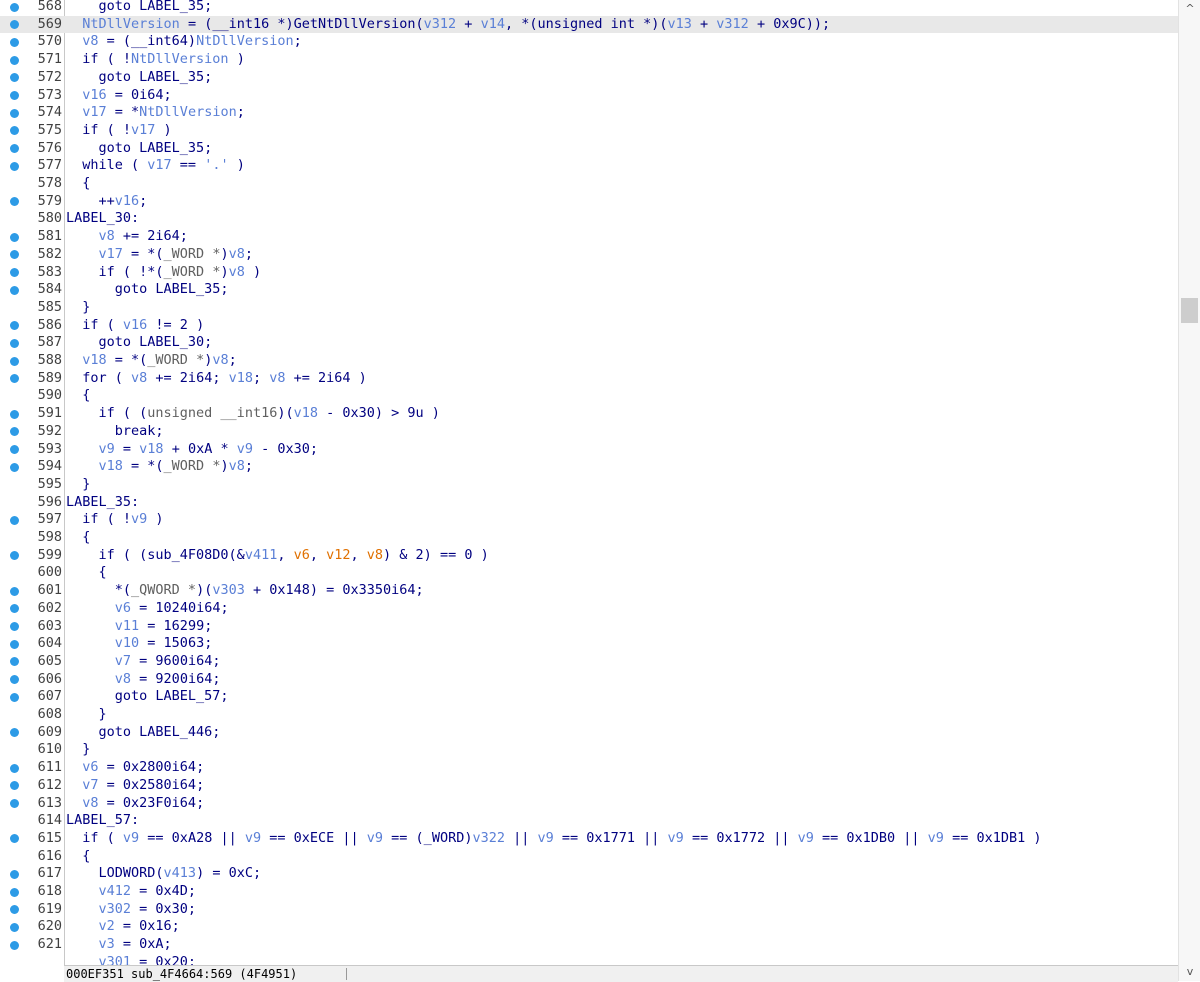 This screenshot has width=1200, height=982. What do you see at coordinates (589, 874) in the screenshot?
I see `code-line: 617 LODWORD(v413) = 0xC;` at bounding box center [589, 874].